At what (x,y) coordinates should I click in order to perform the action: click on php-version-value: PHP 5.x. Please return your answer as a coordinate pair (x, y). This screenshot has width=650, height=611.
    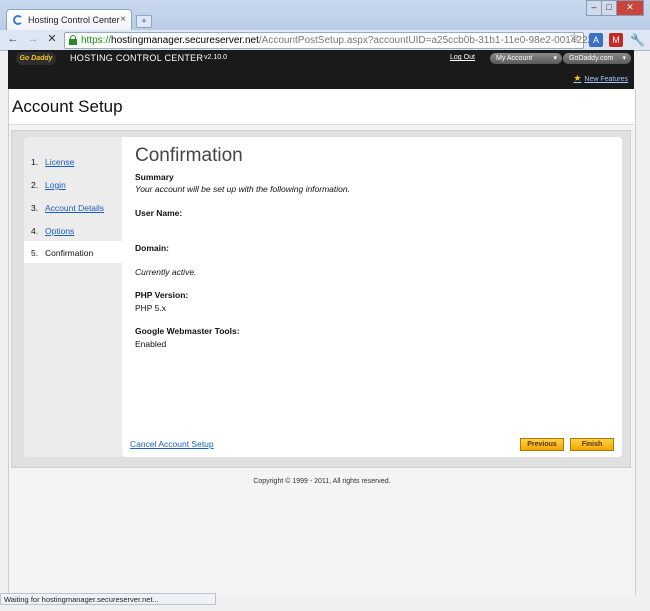
    Looking at the image, I should click on (151, 308).